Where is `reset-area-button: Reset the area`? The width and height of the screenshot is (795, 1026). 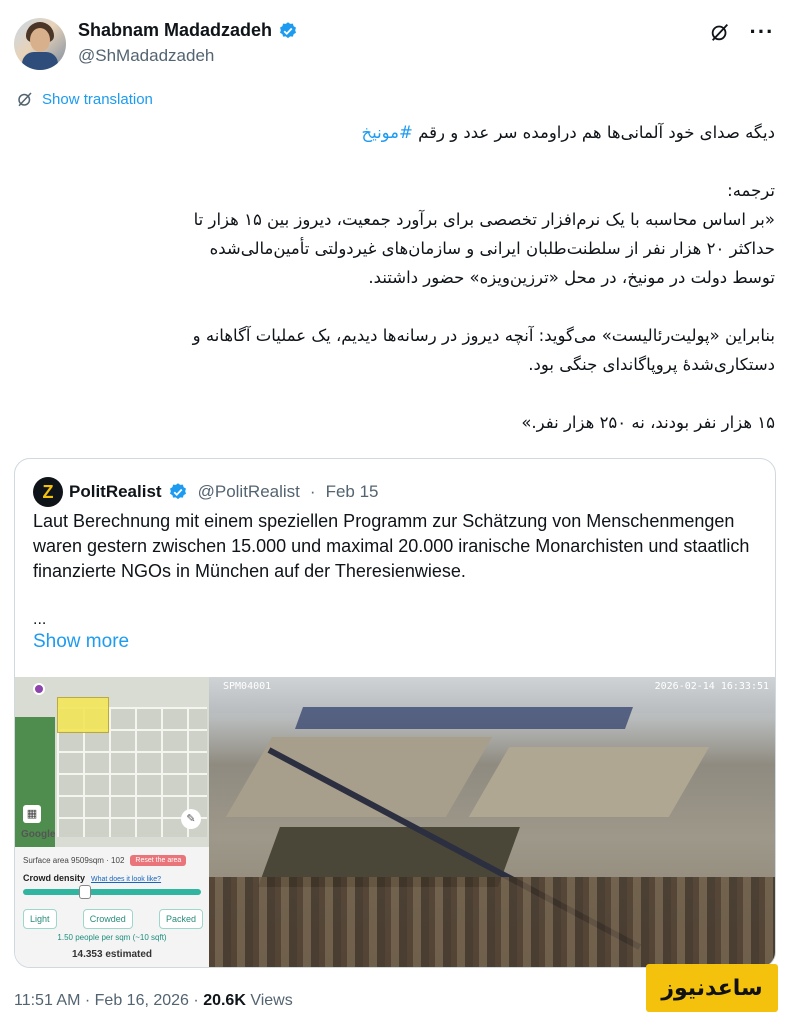
reset-area-button: Reset the area is located at coordinates (158, 860).